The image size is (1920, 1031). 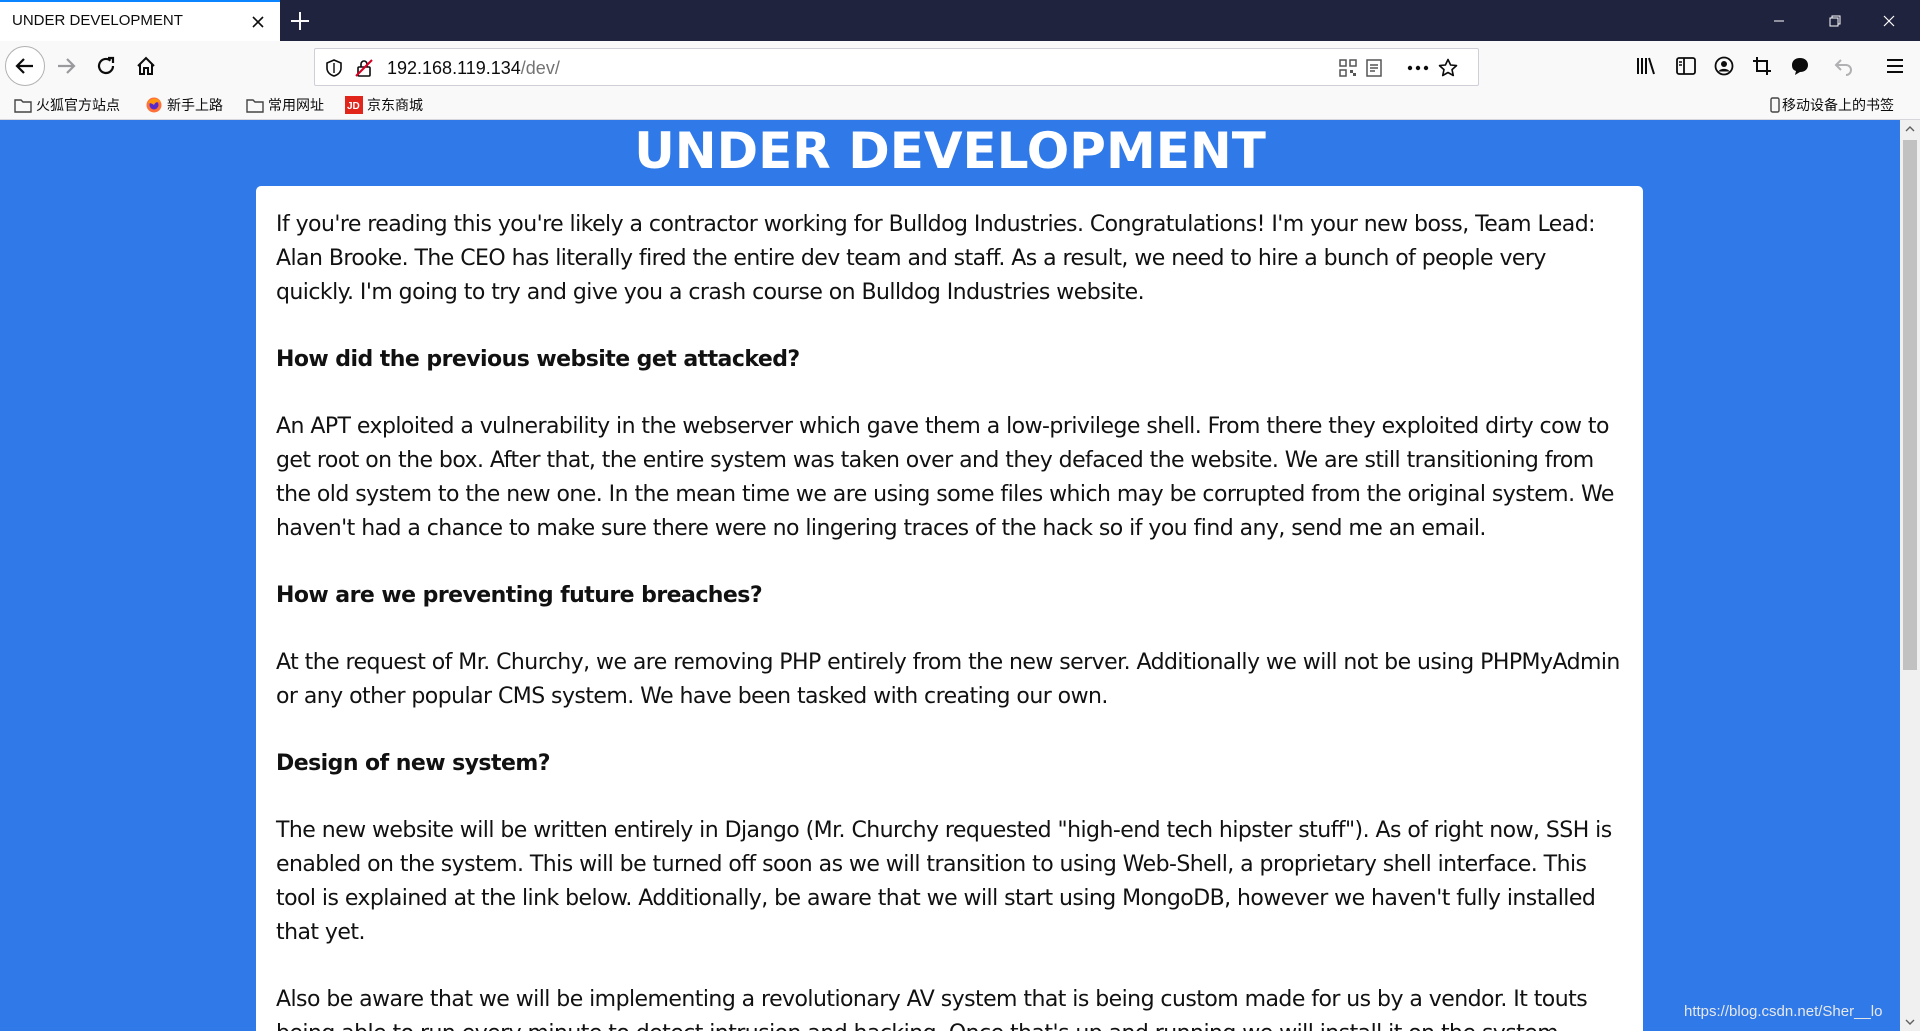 I want to click on page-actions-icon, so click(x=1418, y=68).